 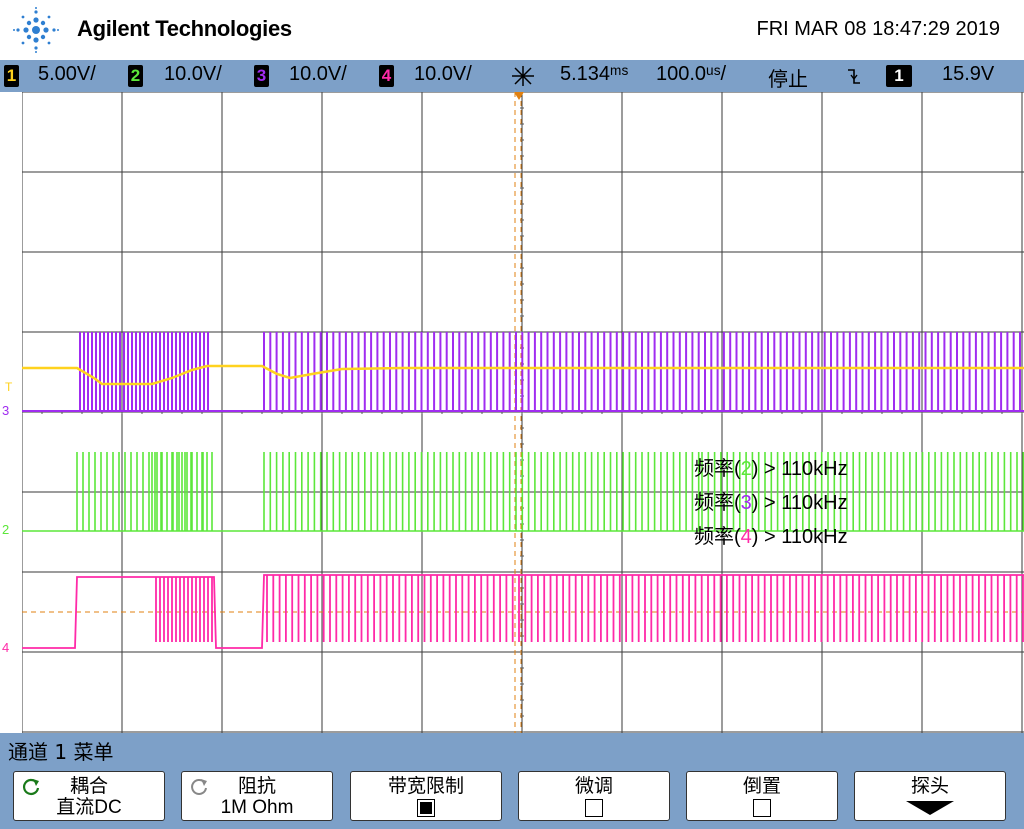 What do you see at coordinates (193, 74) in the screenshot?
I see `ch2-scale: 10.0V/` at bounding box center [193, 74].